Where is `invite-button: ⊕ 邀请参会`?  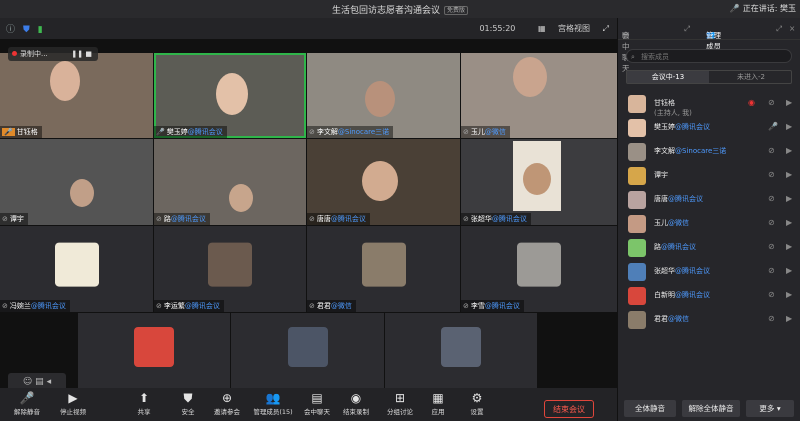 invite-button: ⊕ 邀请参会 is located at coordinates (227, 403).